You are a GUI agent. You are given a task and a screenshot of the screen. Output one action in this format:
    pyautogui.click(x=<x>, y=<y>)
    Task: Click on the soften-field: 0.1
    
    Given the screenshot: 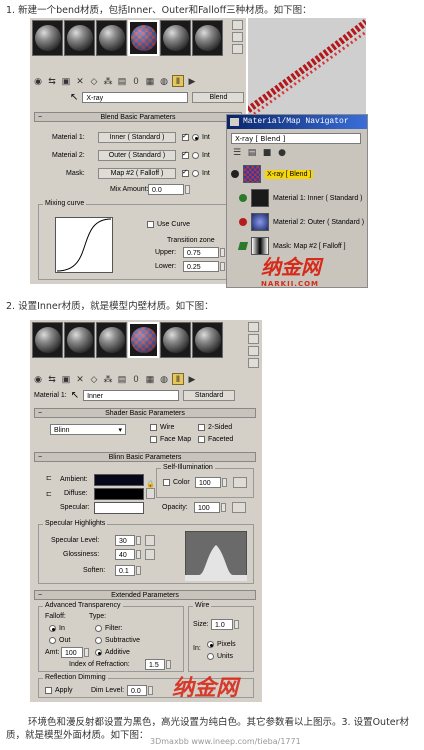 What is the action you would take?
    pyautogui.click(x=125, y=570)
    